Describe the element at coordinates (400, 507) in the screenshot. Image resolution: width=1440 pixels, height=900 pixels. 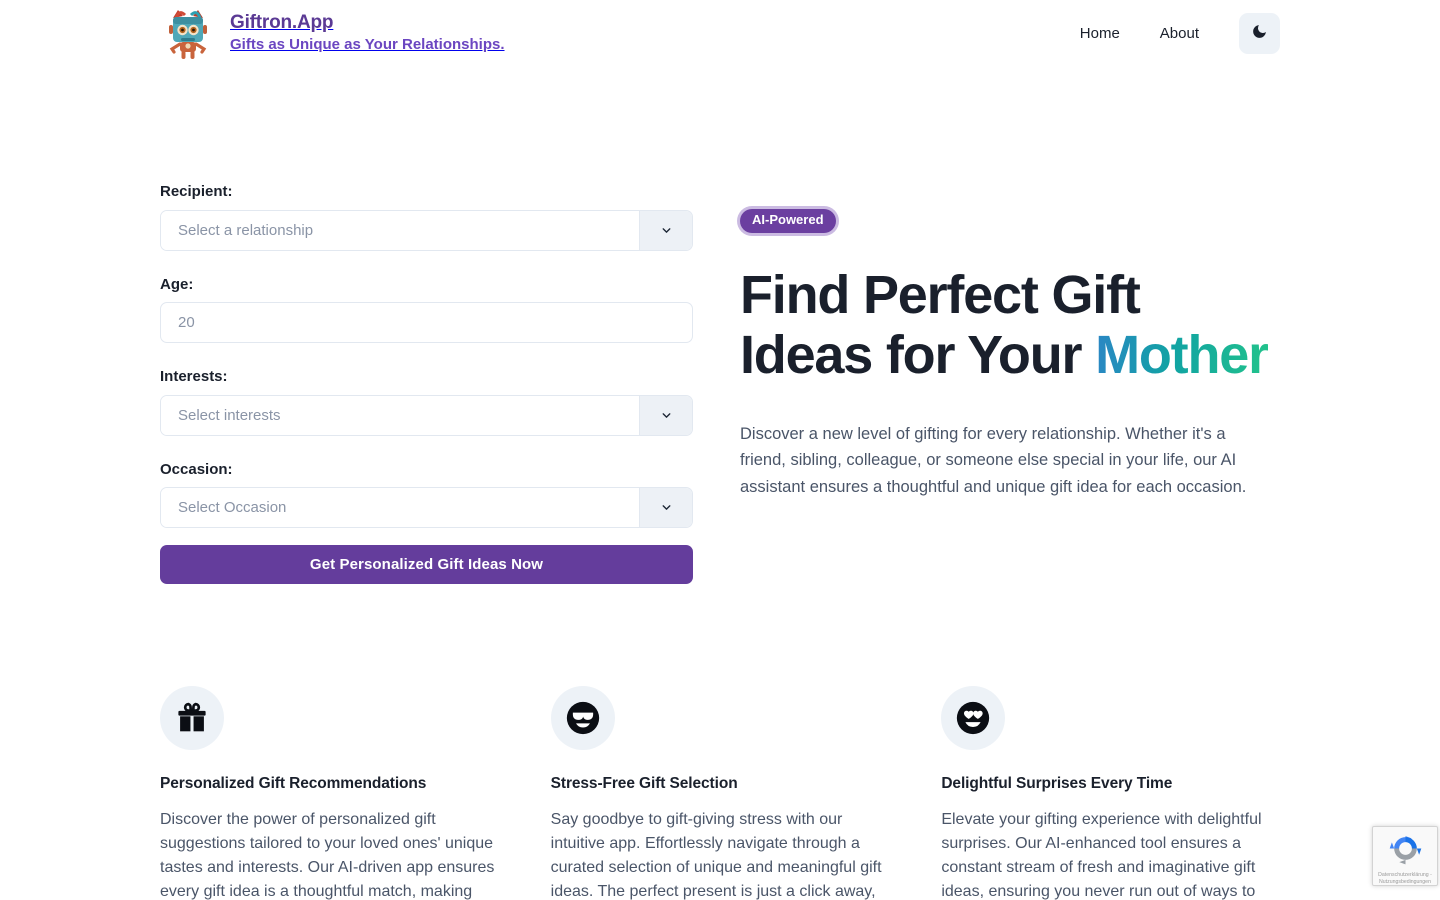
I see `occasion-select-value: Select Occasion` at that location.